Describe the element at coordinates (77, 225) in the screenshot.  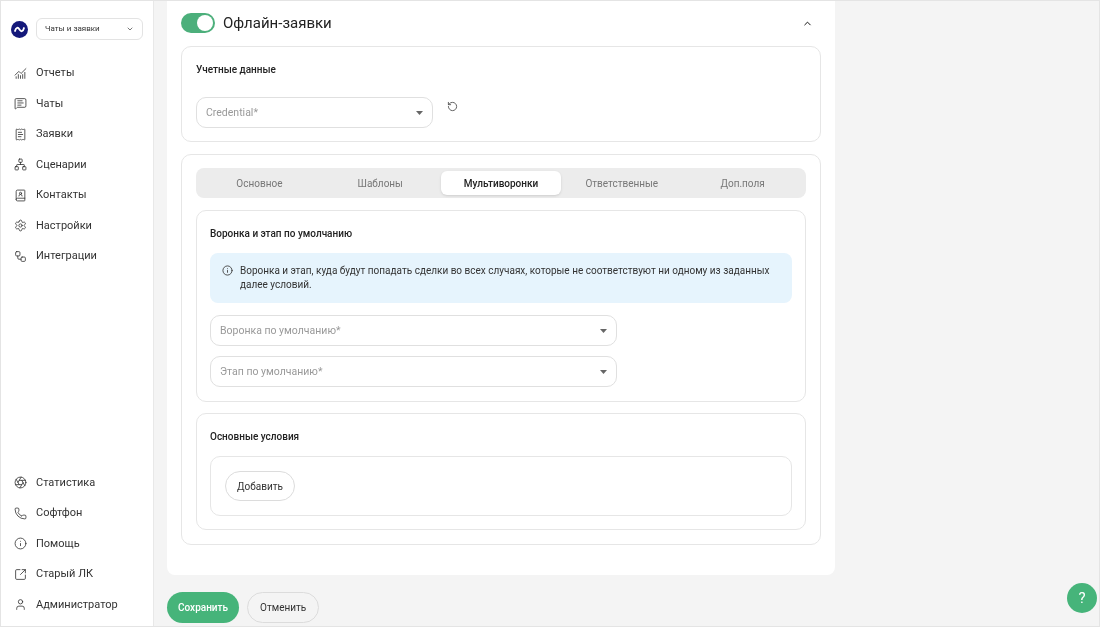
I see `sidebar-item: Настройки` at that location.